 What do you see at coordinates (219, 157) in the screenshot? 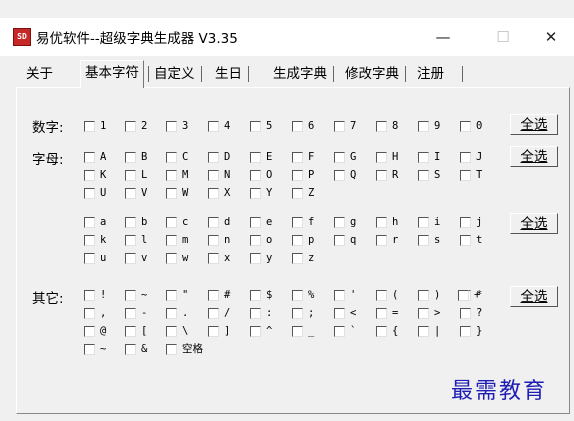
I see `char-checkbox: D` at bounding box center [219, 157].